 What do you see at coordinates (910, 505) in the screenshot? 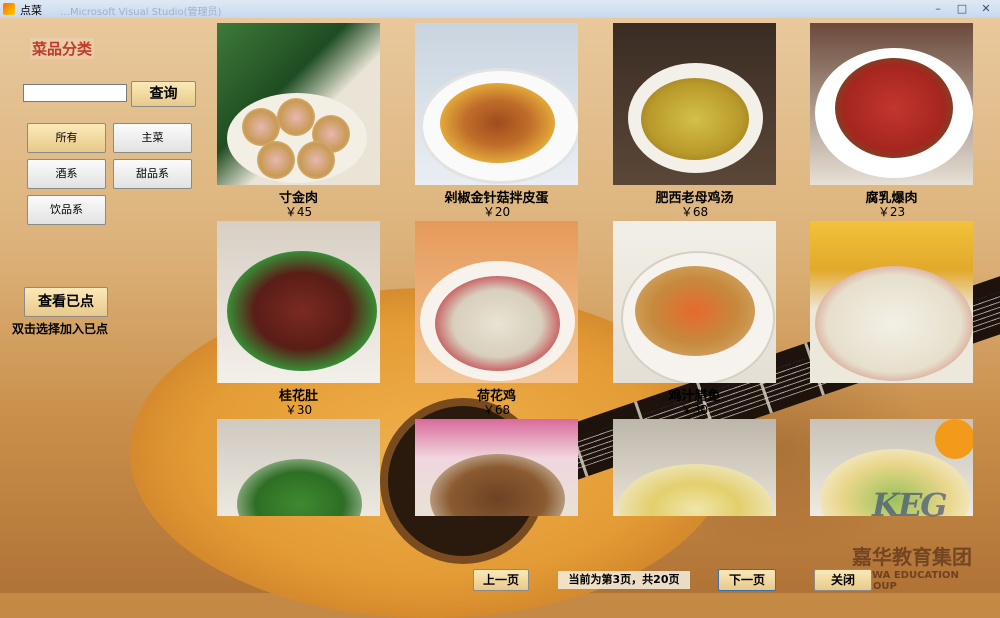
I see `watermark-logo: KEG` at bounding box center [910, 505].